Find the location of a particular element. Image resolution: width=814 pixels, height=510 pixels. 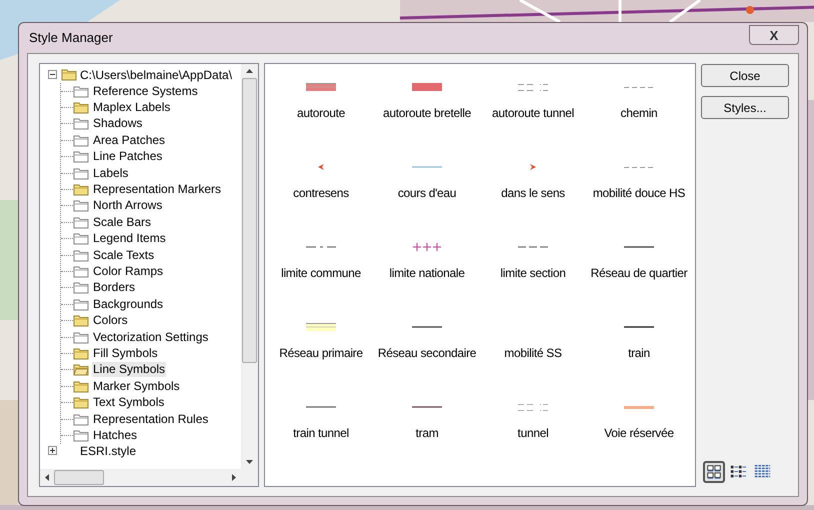

minus-icon is located at coordinates (52, 74).